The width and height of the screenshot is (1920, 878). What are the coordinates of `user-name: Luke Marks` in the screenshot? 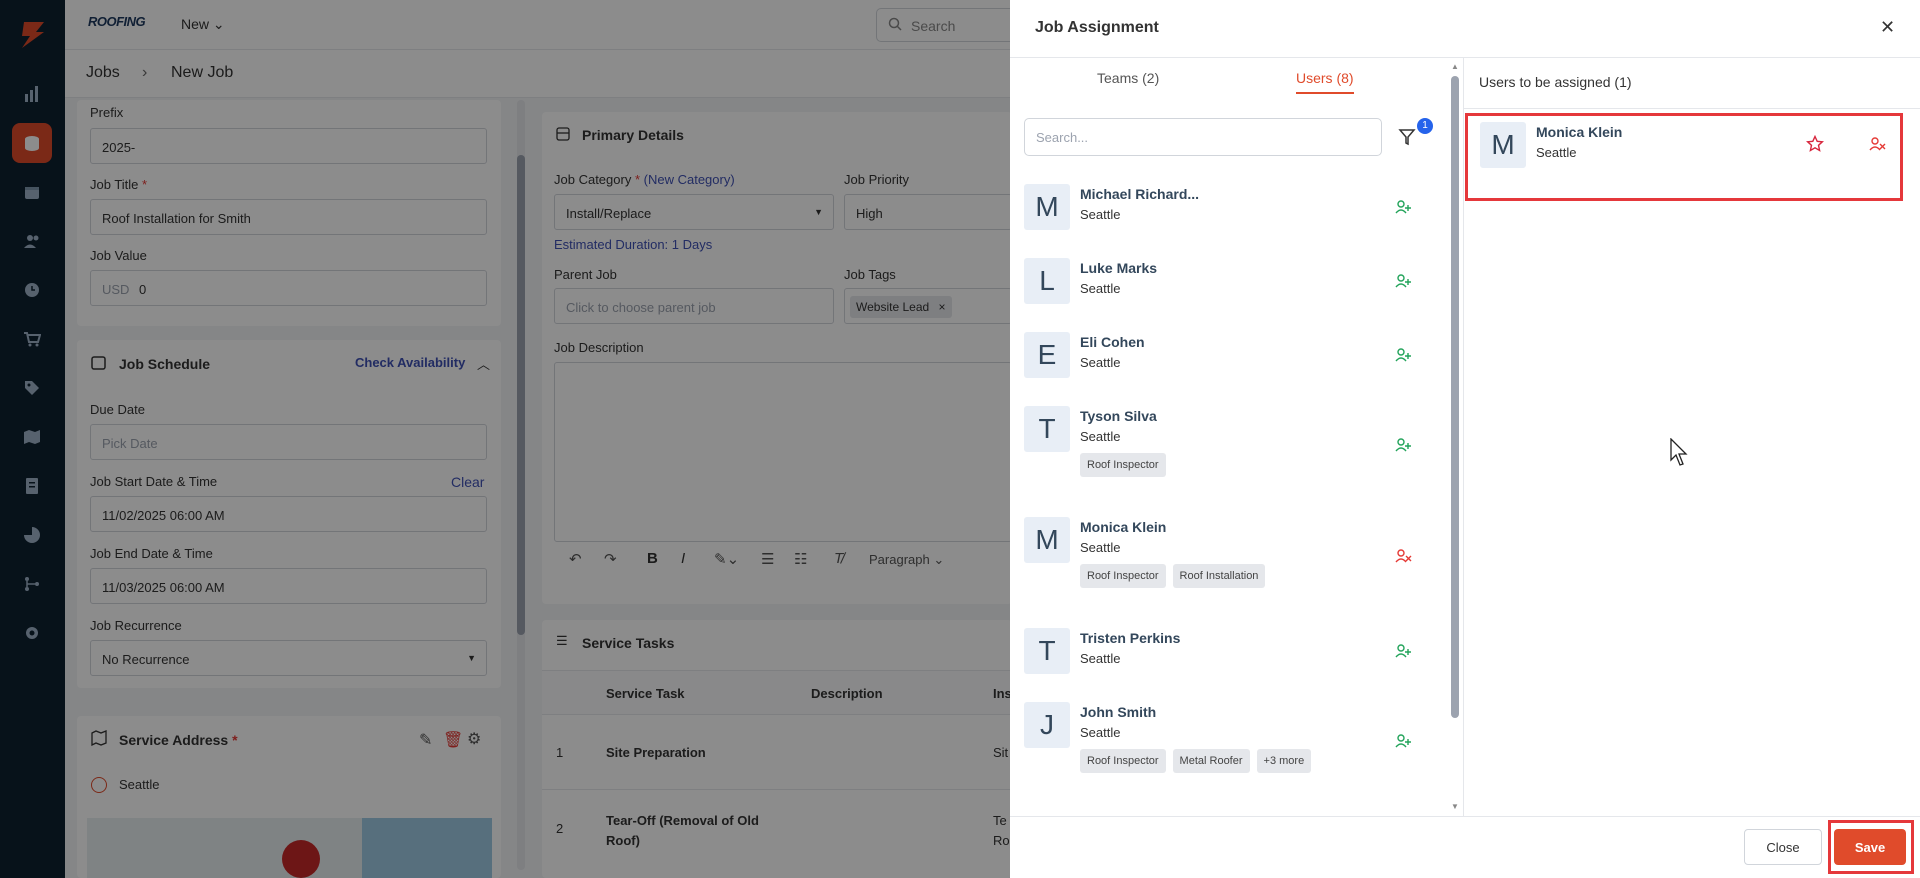 It's located at (1119, 268).